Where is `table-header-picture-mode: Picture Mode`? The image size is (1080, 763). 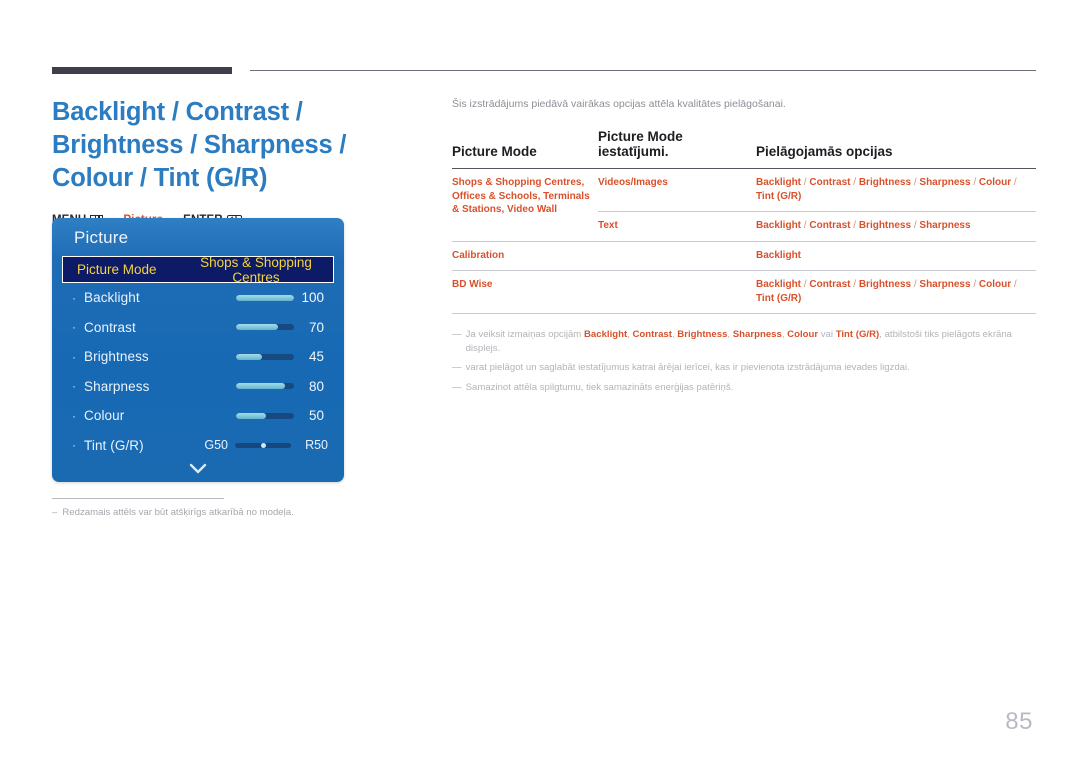
table-header-picture-mode: Picture Mode is located at coordinates (494, 151).